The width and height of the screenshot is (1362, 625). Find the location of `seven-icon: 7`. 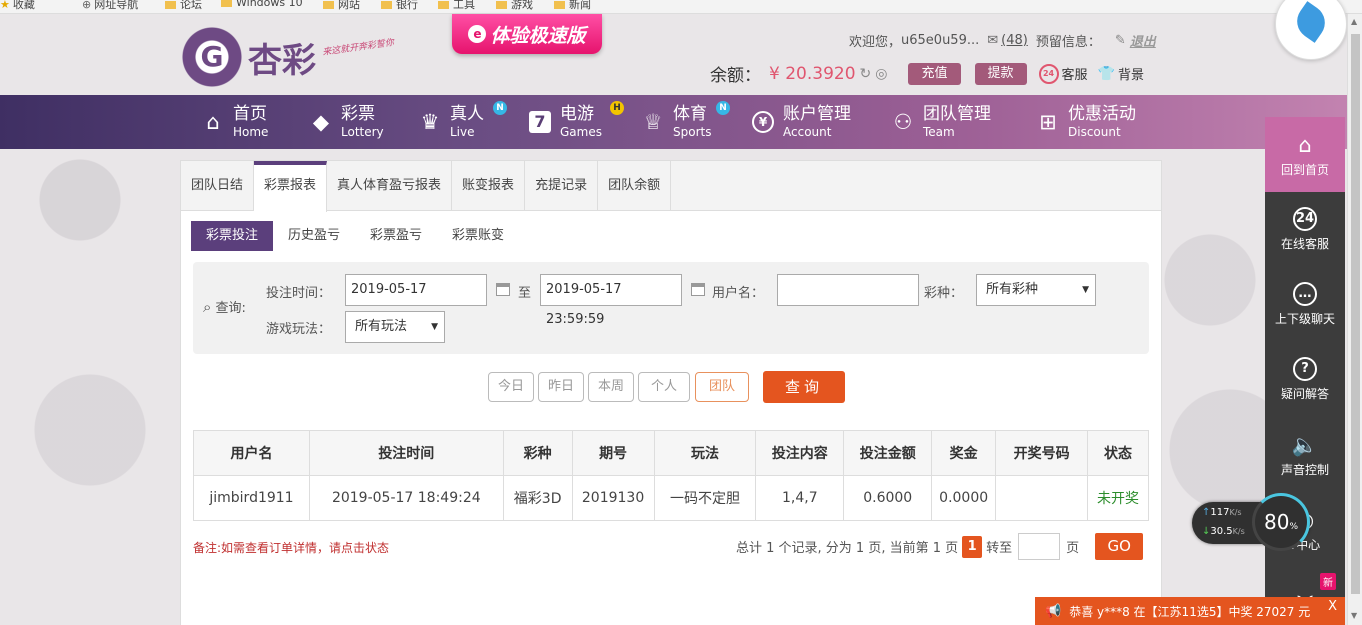

seven-icon: 7 is located at coordinates (540, 122).